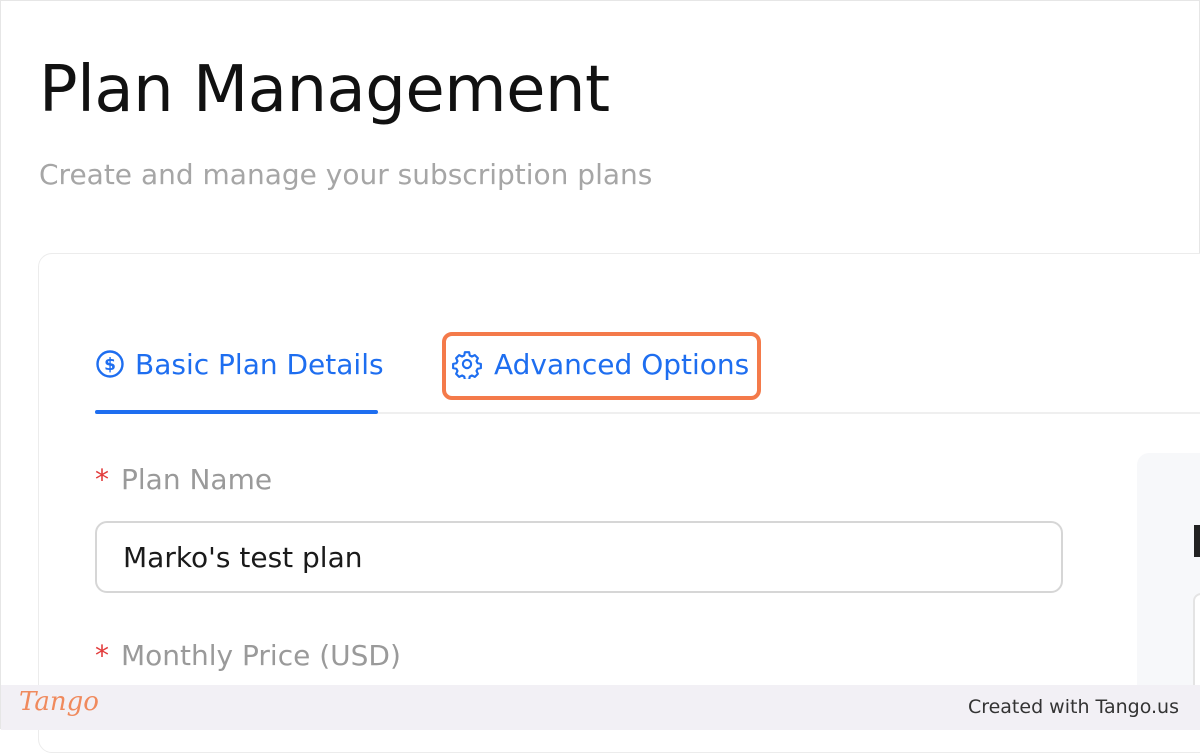 Image resolution: width=1200 pixels, height=753 pixels. Describe the element at coordinates (1073, 707) in the screenshot. I see `footer-credit: Created with Tango.us` at that location.